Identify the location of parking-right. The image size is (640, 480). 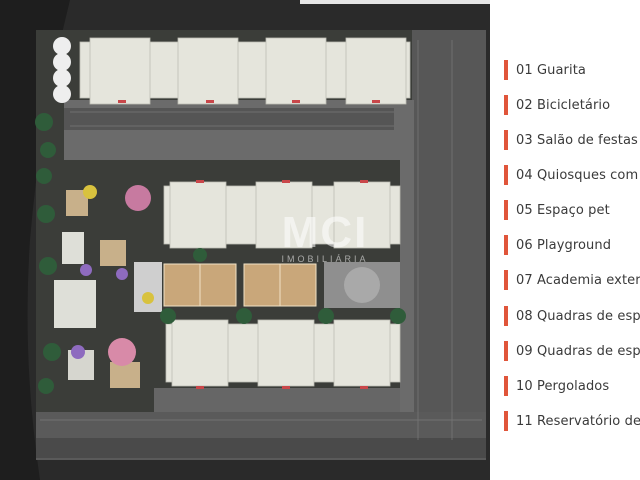
(449, 245).